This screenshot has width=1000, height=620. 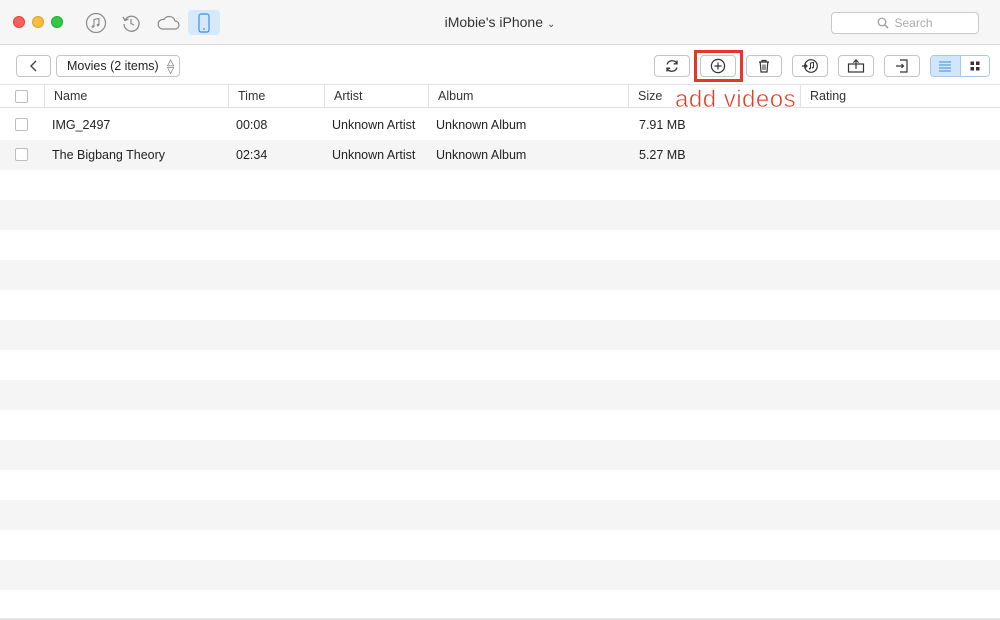 What do you see at coordinates (113, 66) in the screenshot?
I see `category-dropdown-label: Movies (2 items)` at bounding box center [113, 66].